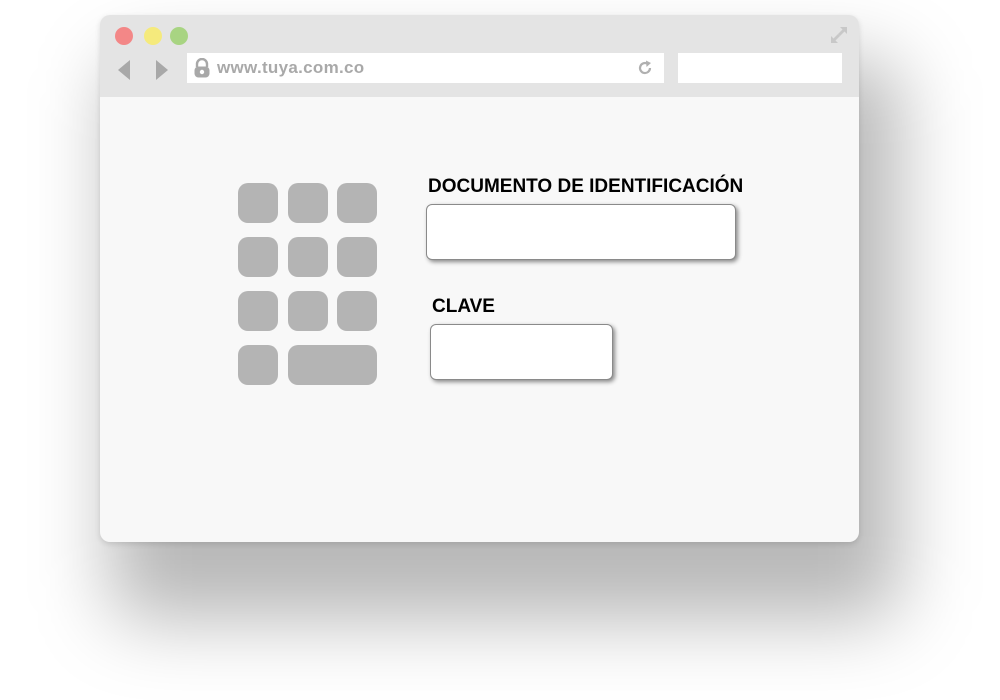 This screenshot has height=700, width=1000. What do you see at coordinates (839, 35) in the screenshot?
I see `expand-icon` at bounding box center [839, 35].